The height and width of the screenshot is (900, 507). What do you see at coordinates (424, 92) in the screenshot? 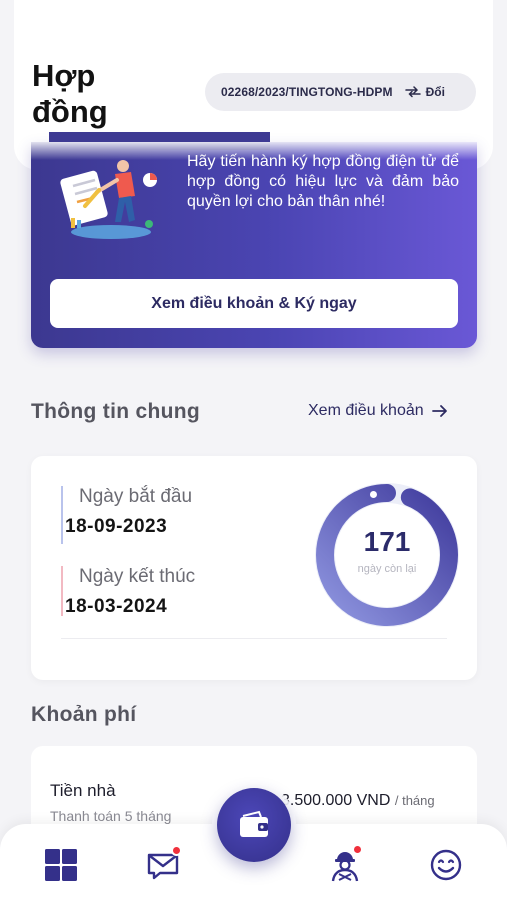
I see `switch-contract-button: Đổi` at bounding box center [424, 92].